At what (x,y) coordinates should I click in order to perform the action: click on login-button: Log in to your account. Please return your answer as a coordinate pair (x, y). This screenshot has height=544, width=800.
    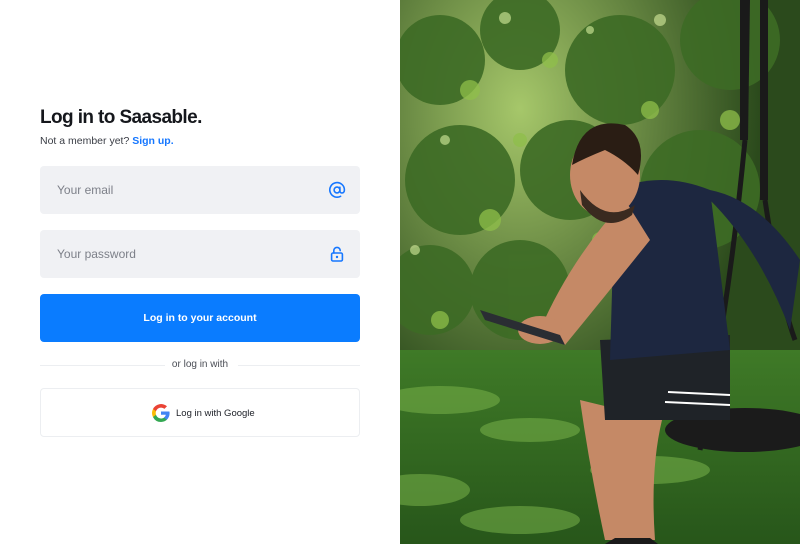
    Looking at the image, I should click on (200, 318).